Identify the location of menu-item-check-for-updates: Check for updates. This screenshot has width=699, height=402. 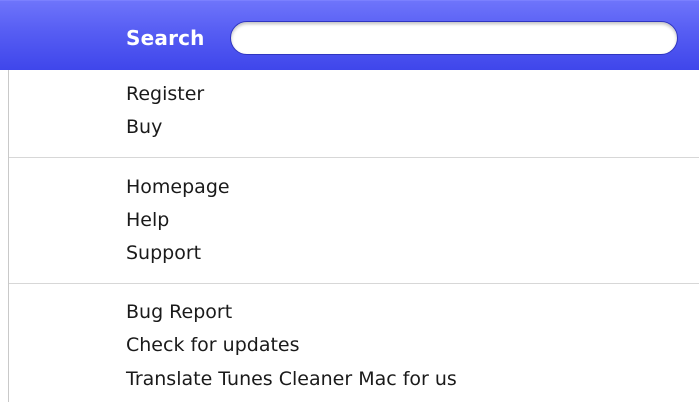
(213, 345).